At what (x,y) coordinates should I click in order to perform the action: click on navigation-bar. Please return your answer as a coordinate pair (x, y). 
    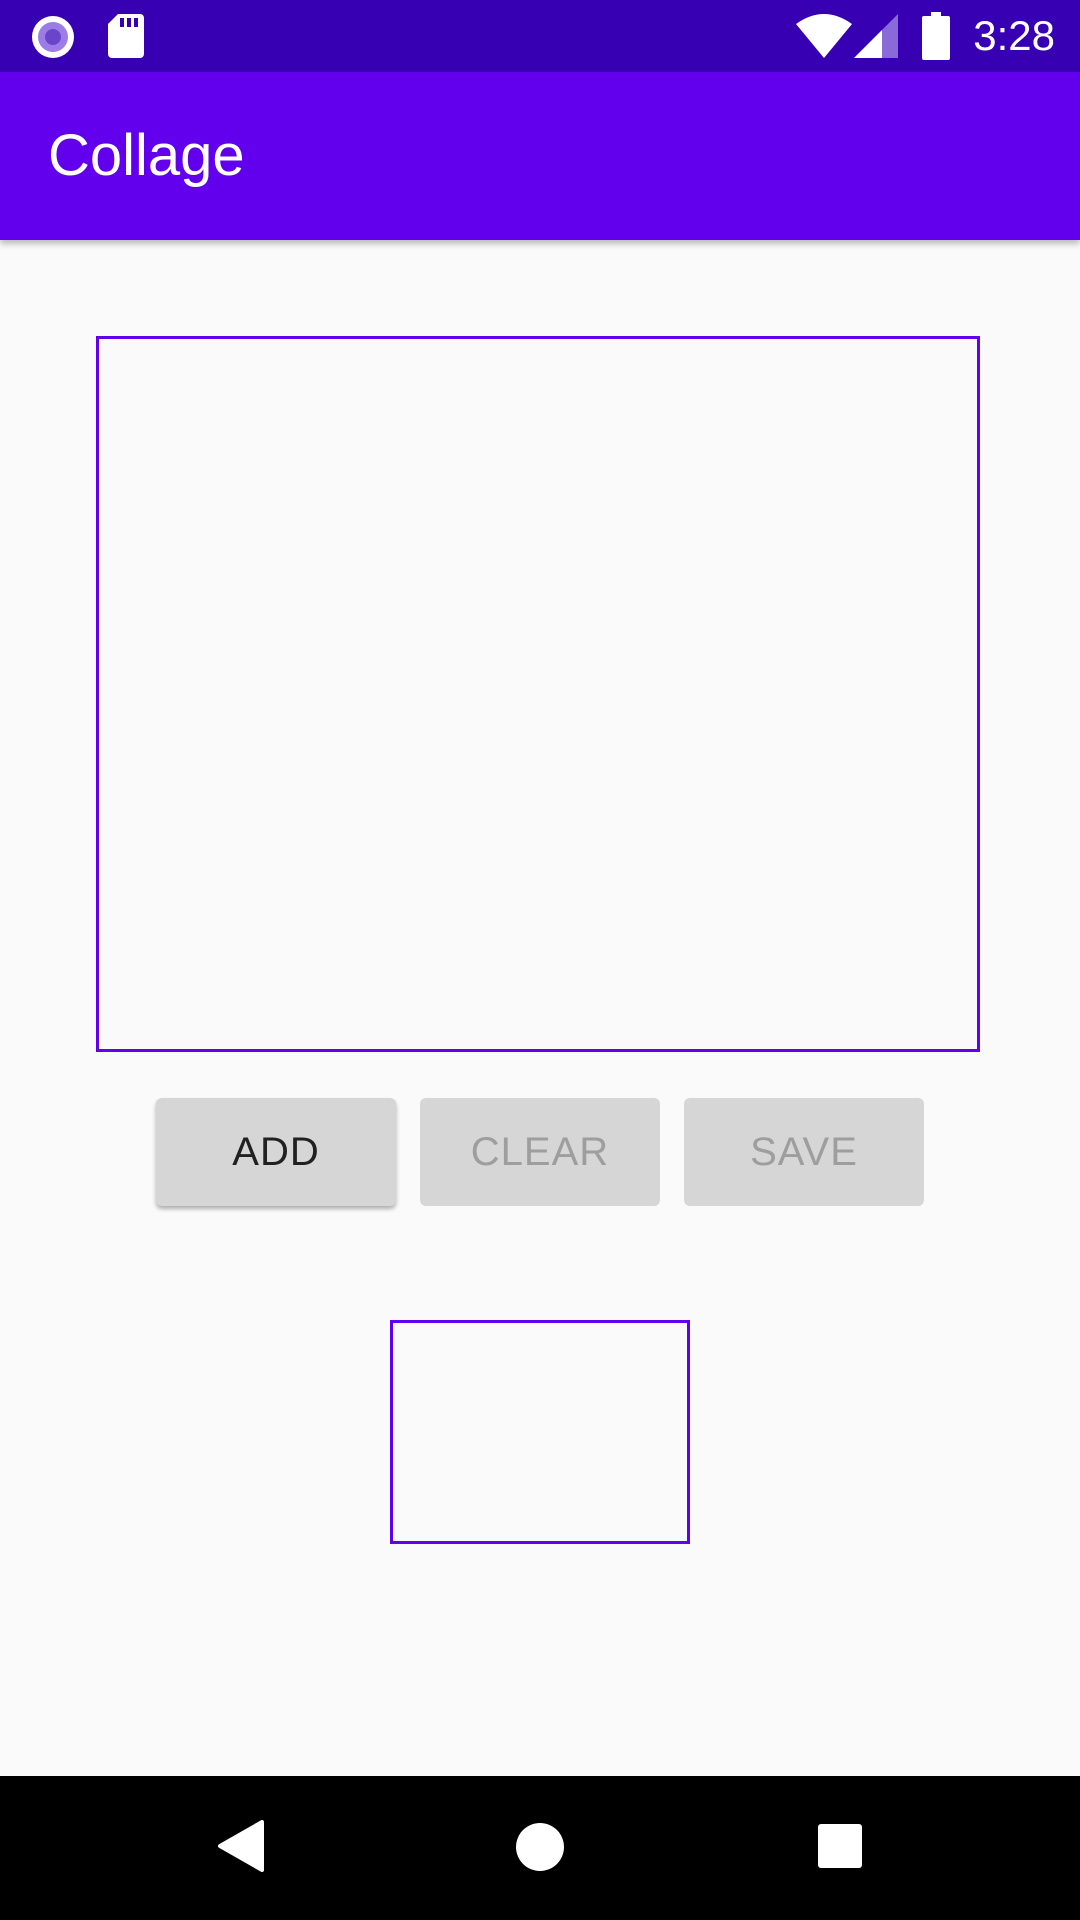
    Looking at the image, I should click on (540, 1848).